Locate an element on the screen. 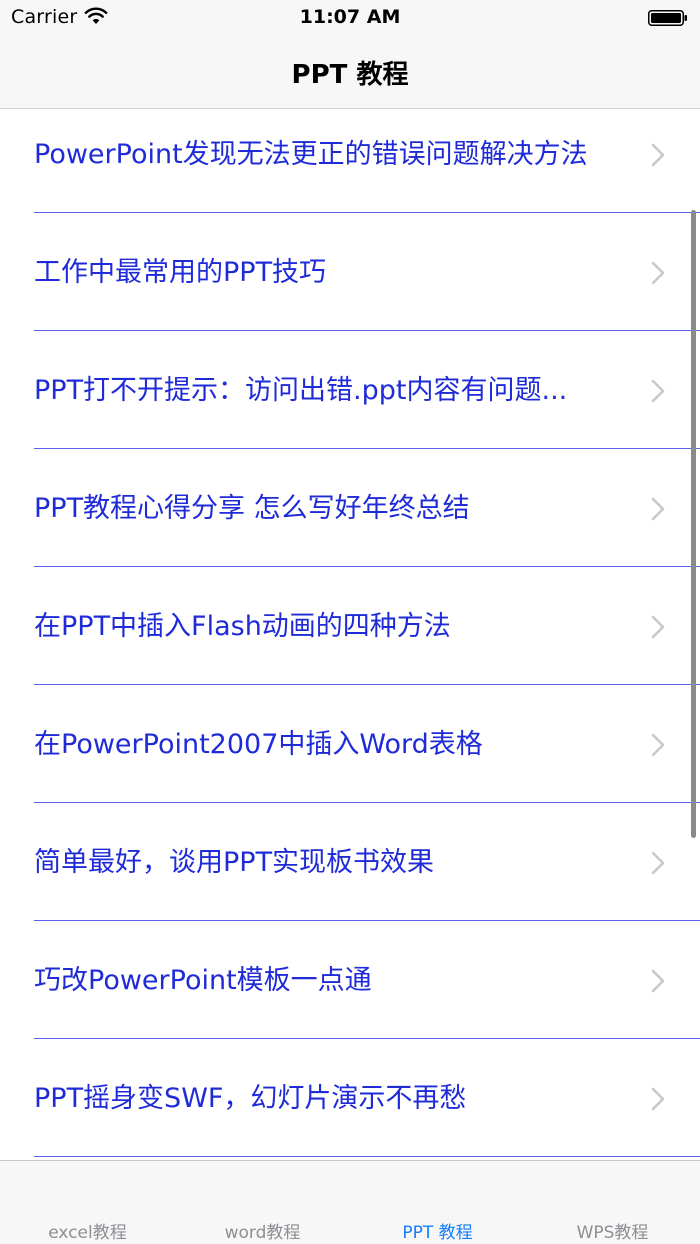 The image size is (700, 1244). list-item-label: 在PowerPoint2007中插入Word表格 is located at coordinates (258, 744).